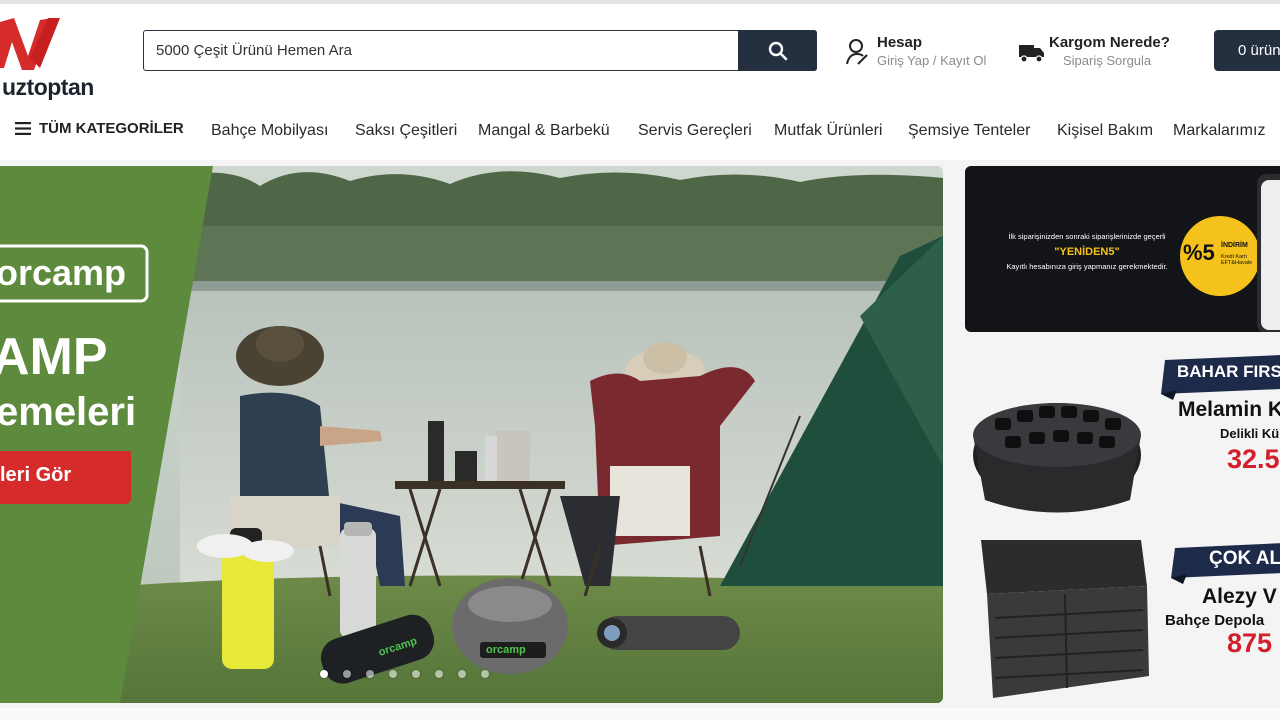  What do you see at coordinates (1228, 371) in the screenshot?
I see `promo1-ribbon: BAHAR FIRS` at bounding box center [1228, 371].